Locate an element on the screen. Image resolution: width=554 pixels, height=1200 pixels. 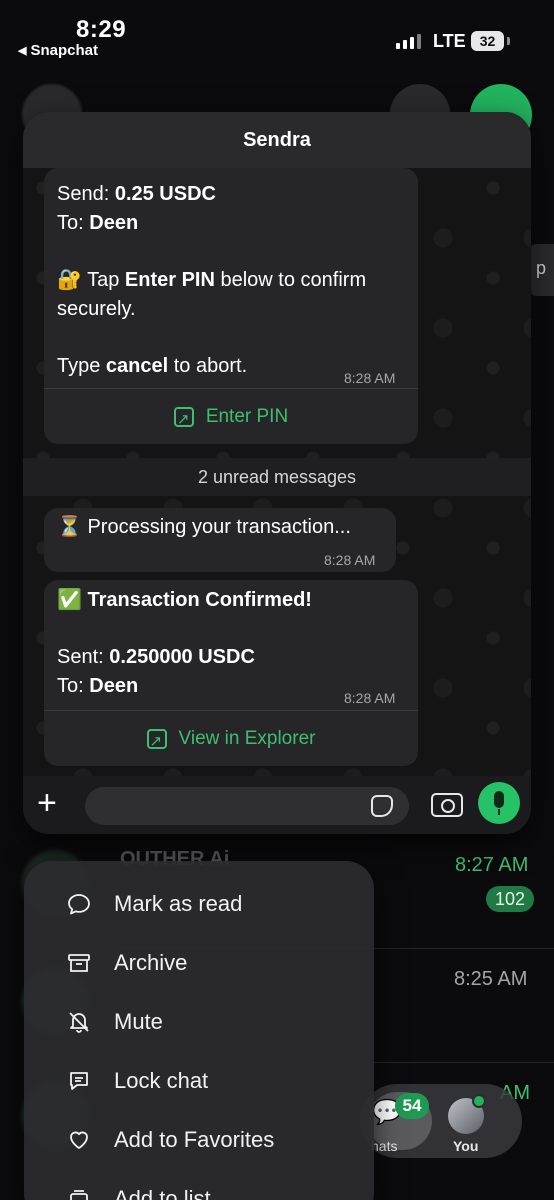
back-triangle-icon: ◀ is located at coordinates (22, 51).